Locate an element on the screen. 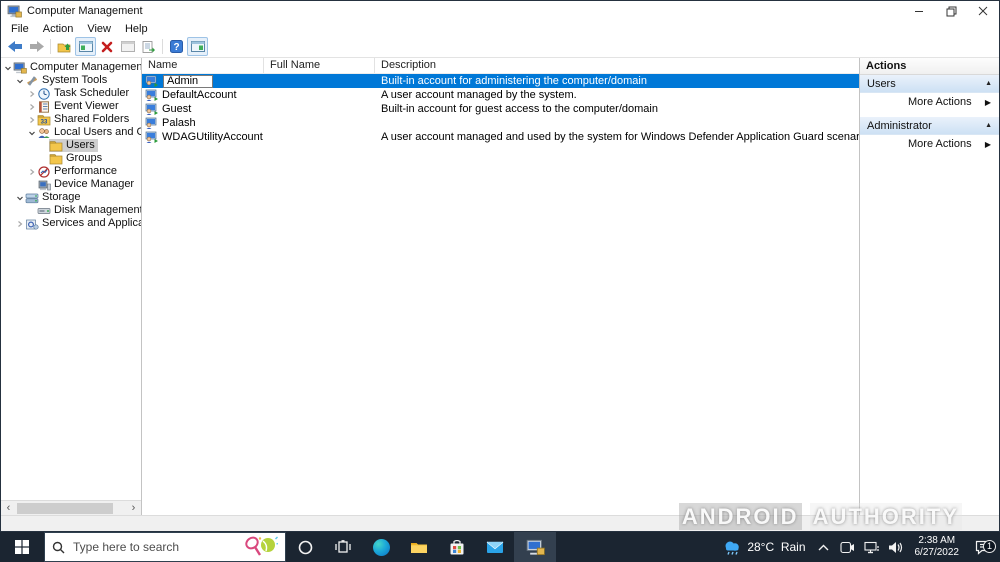 The height and width of the screenshot is (562, 1000). tree-item-users: Users is located at coordinates (71, 145).